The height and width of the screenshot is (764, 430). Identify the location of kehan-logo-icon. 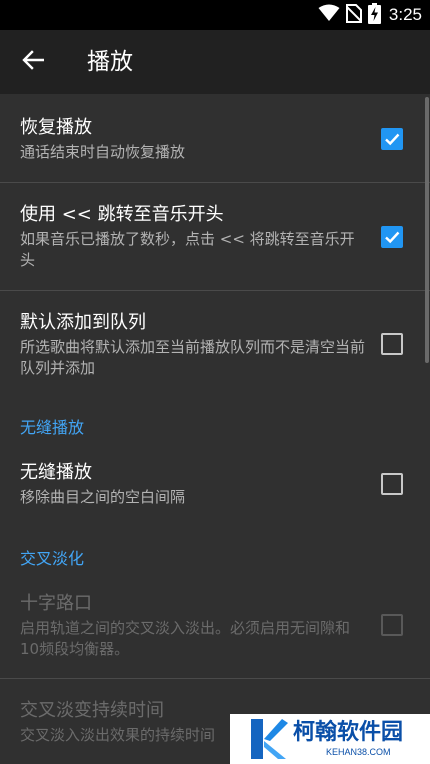
(269, 739).